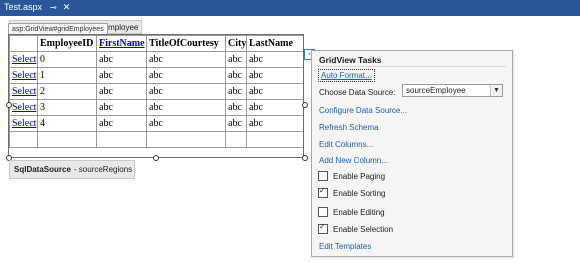 The height and width of the screenshot is (262, 580). I want to click on sqldatasource-regions: SqlDataSource - sourceRegions, so click(72, 169).